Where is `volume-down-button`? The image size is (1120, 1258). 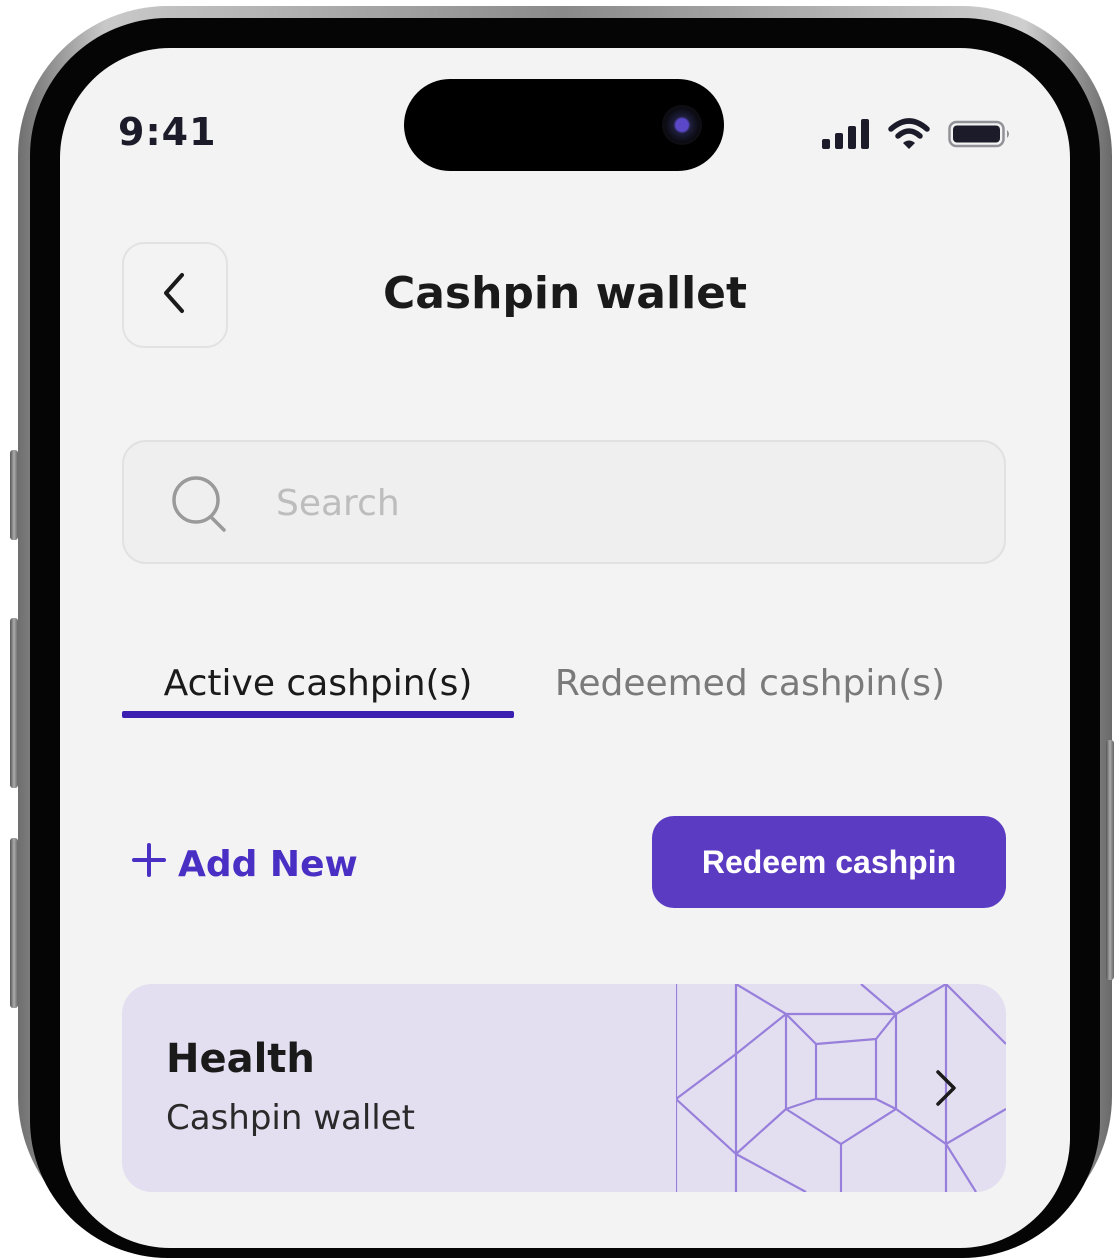
volume-down-button is located at coordinates (14, 923).